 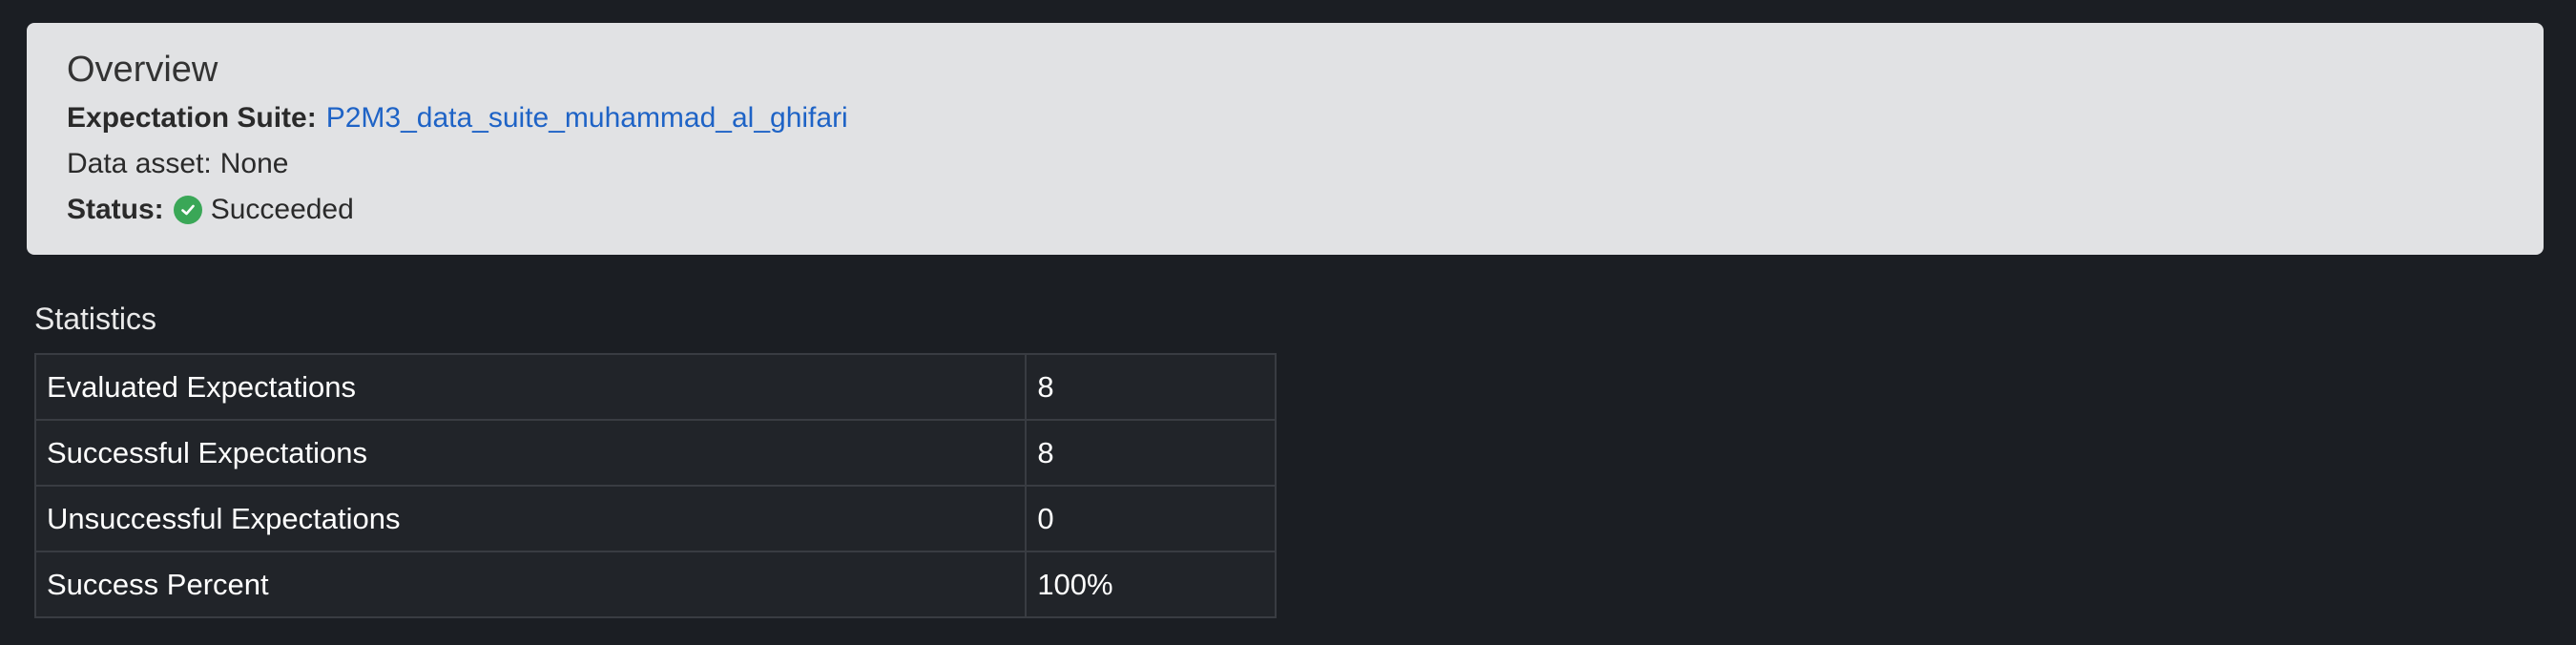 What do you see at coordinates (1151, 584) in the screenshot?
I see `stat-value: 100%` at bounding box center [1151, 584].